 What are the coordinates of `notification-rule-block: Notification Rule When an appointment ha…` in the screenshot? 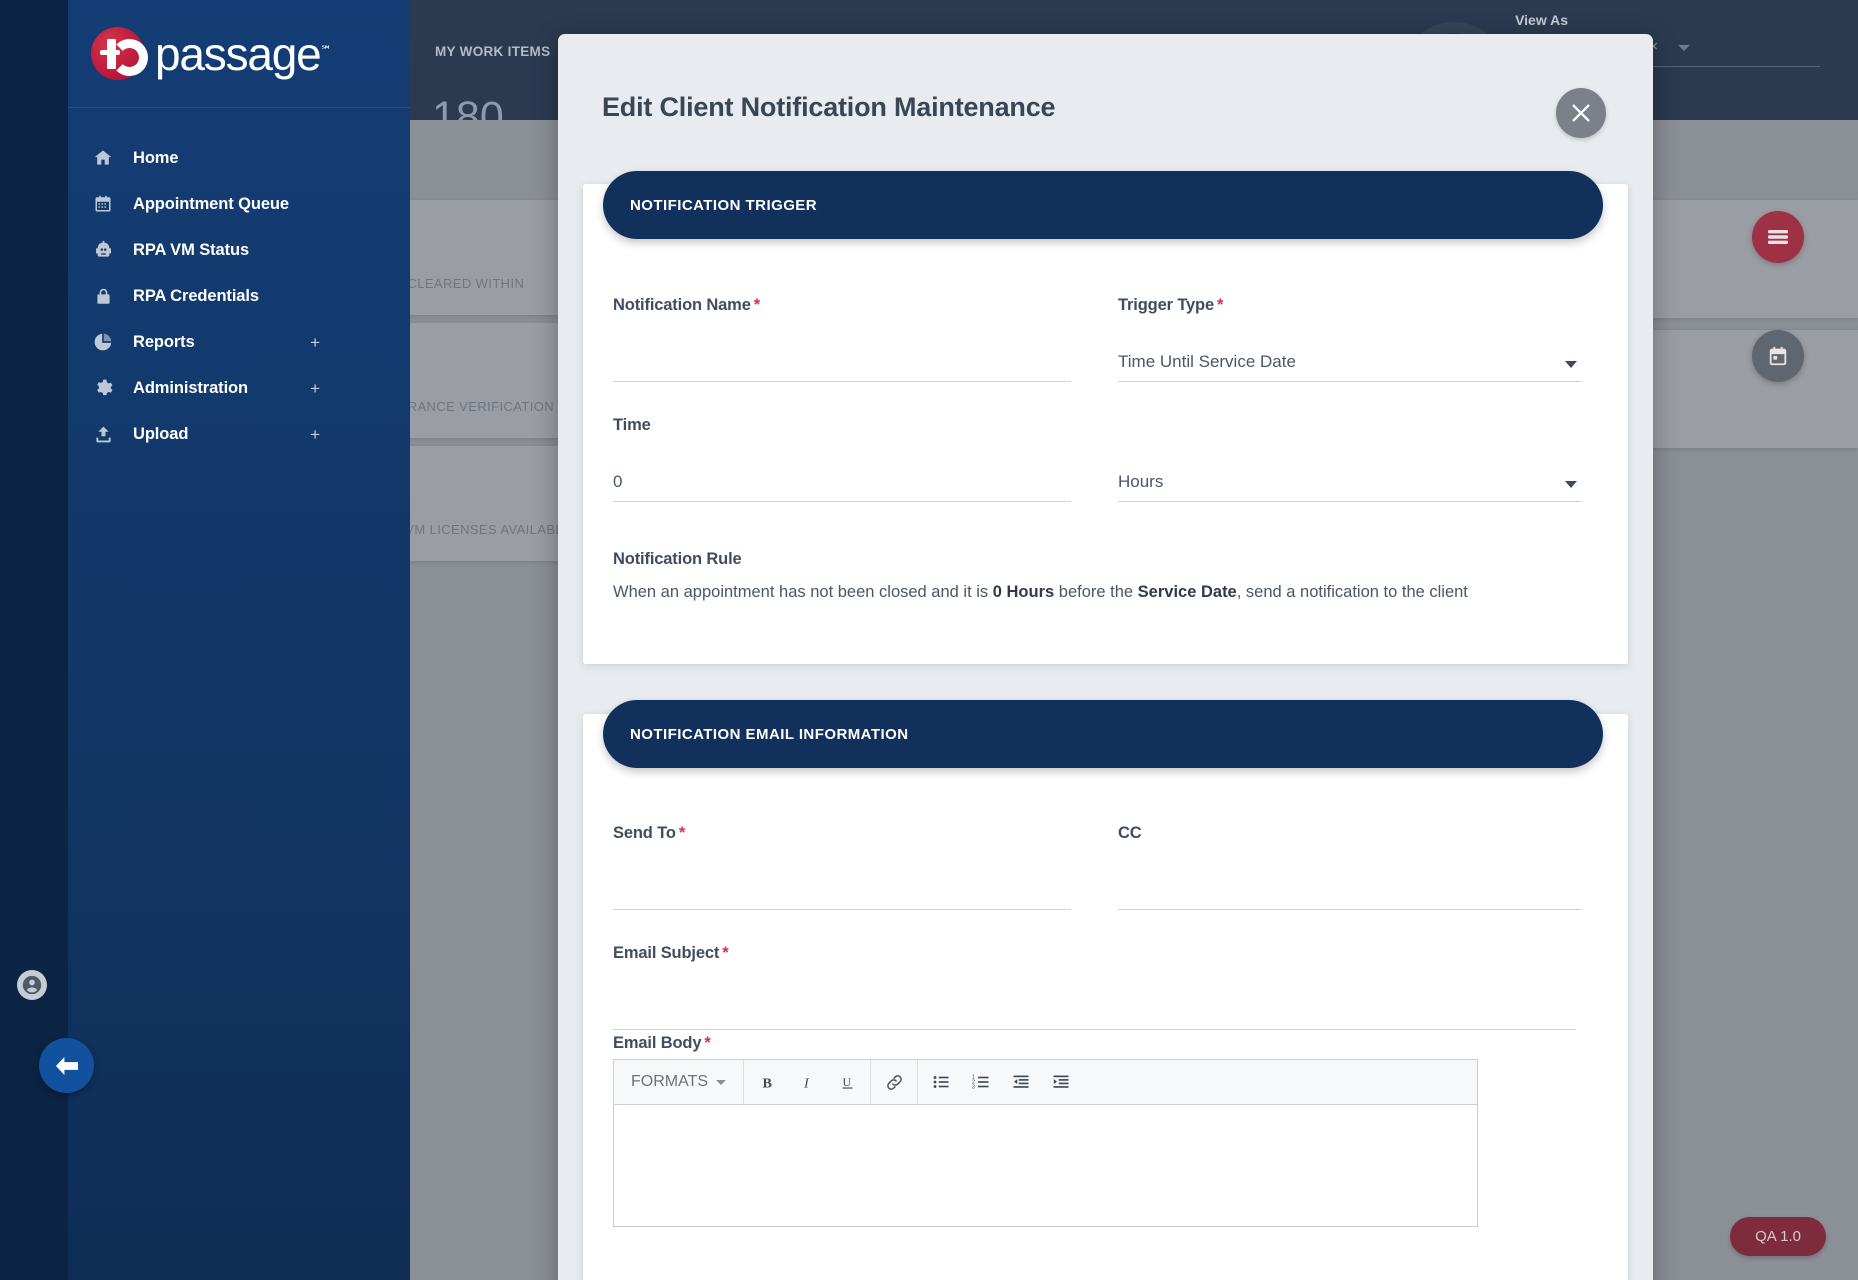 It's located at (1093, 577).